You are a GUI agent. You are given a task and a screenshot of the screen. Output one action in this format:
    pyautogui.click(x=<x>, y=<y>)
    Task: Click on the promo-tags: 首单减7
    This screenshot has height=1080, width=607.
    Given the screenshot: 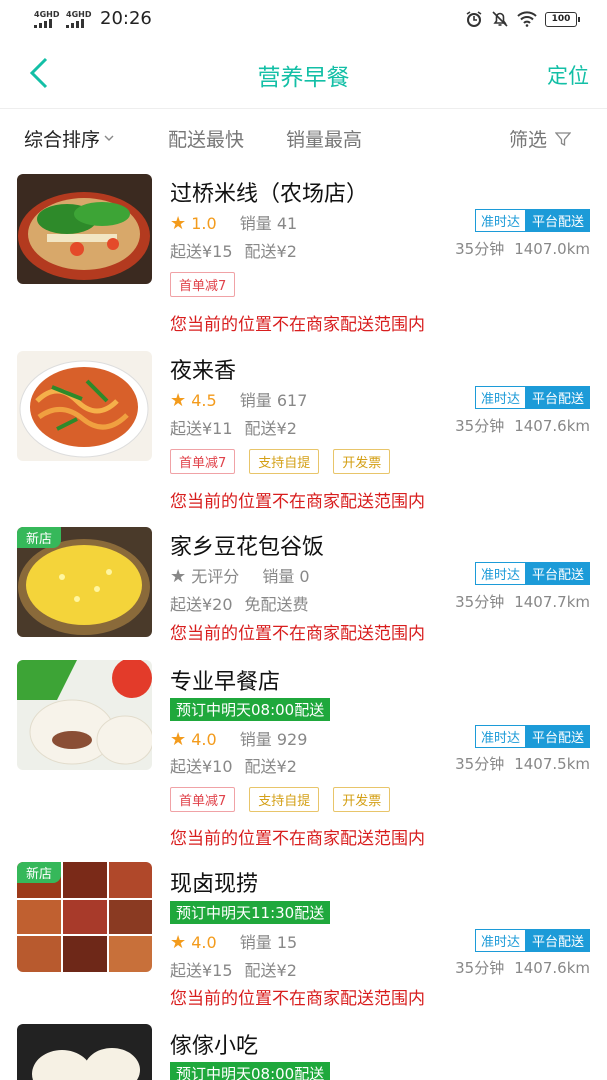 What is the action you would take?
    pyautogui.click(x=203, y=284)
    